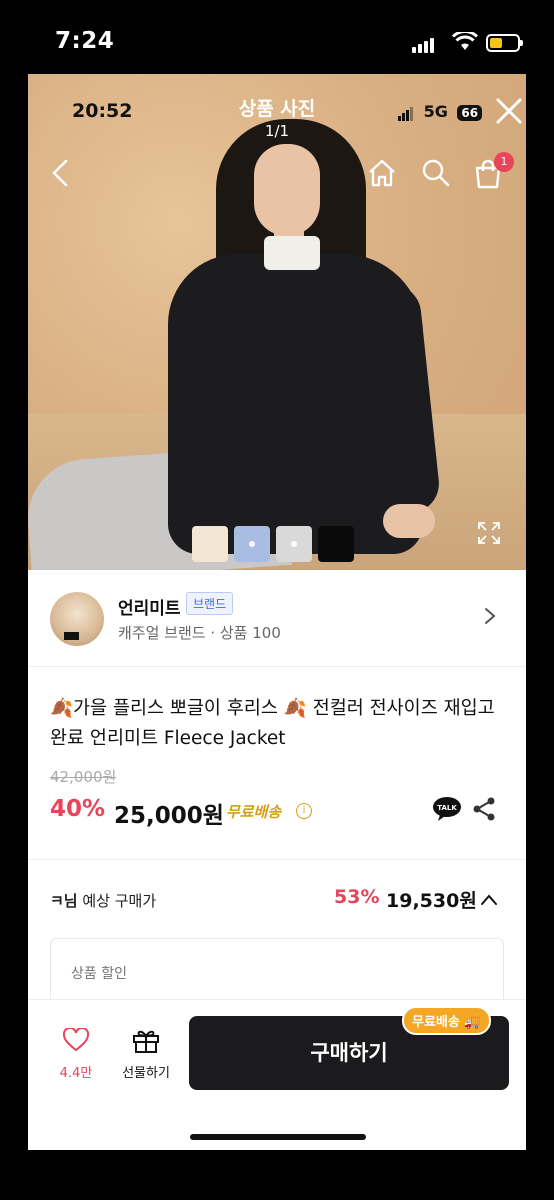 This screenshot has height=1200, width=554. I want to click on gift-icon, so click(146, 1041).